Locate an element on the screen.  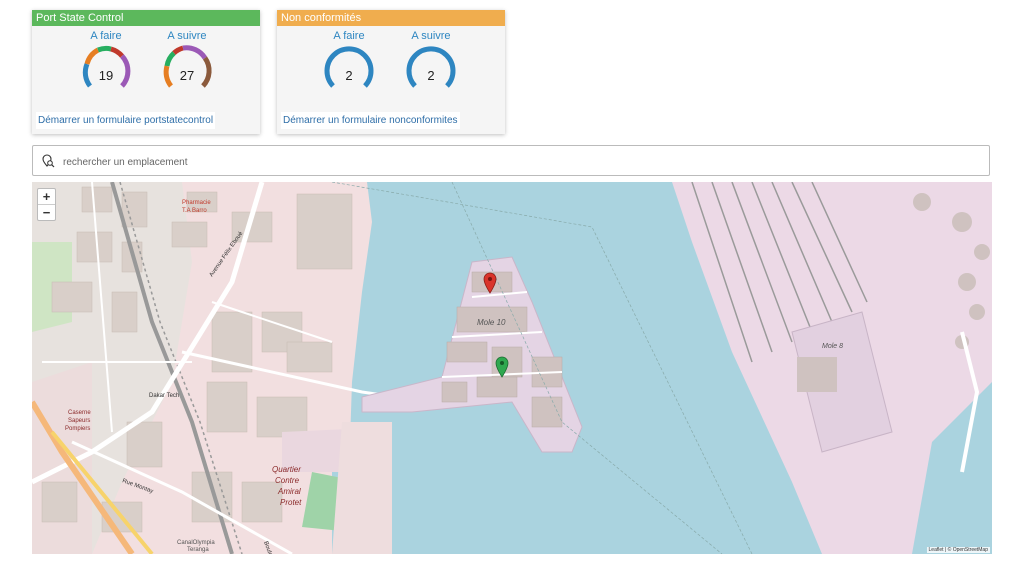
label-teranga: Teranga is located at coordinates (198, 550).